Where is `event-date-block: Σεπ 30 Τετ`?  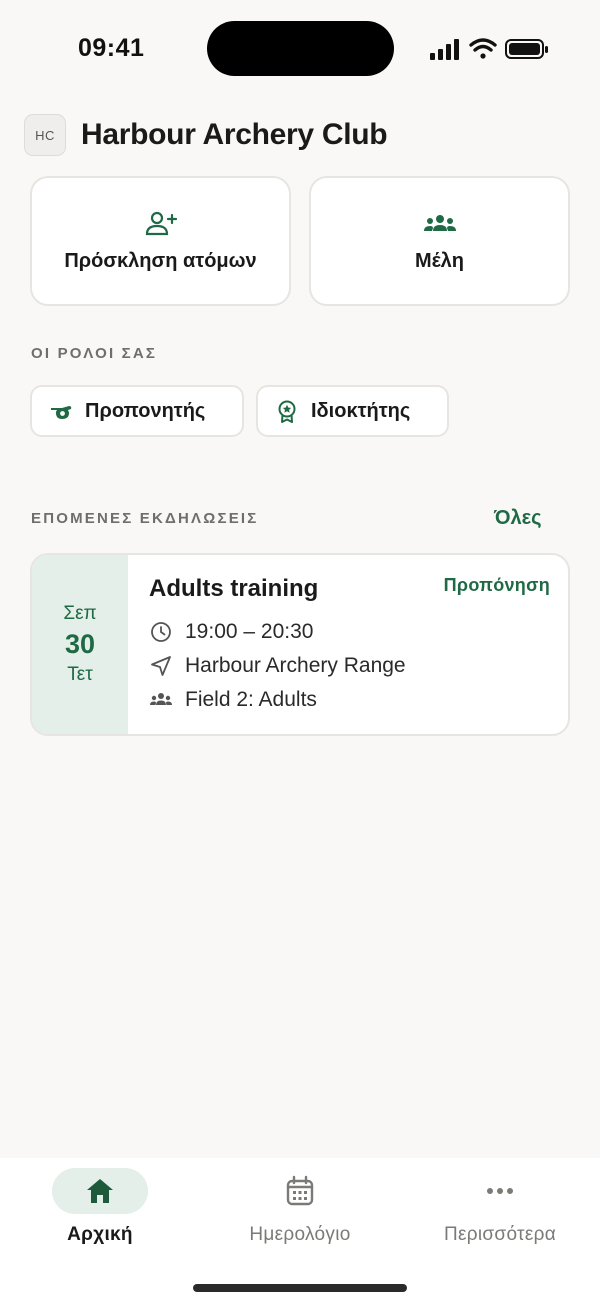
event-date-block: Σεπ 30 Τετ is located at coordinates (80, 644).